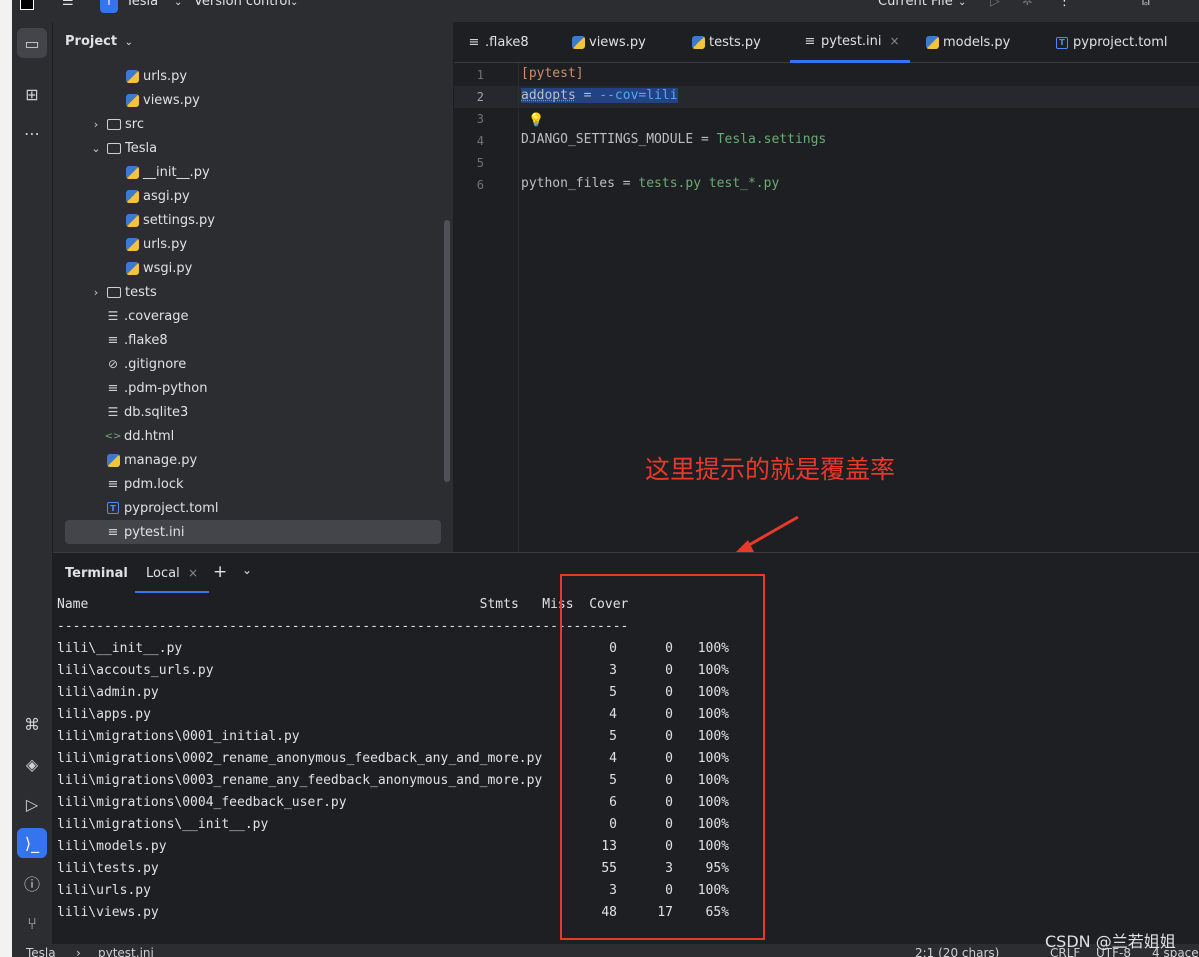  I want to click on ini-value: --cov=lili, so click(638, 95).